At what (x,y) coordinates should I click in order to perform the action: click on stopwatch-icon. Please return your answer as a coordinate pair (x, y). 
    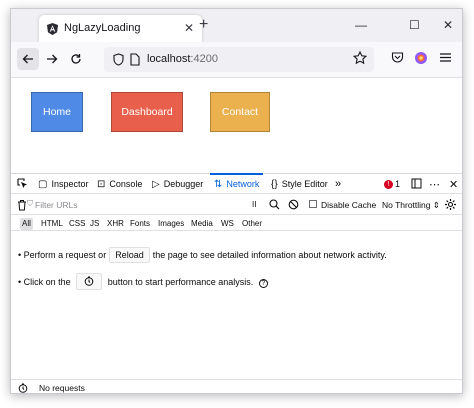
    Looking at the image, I should click on (89, 281).